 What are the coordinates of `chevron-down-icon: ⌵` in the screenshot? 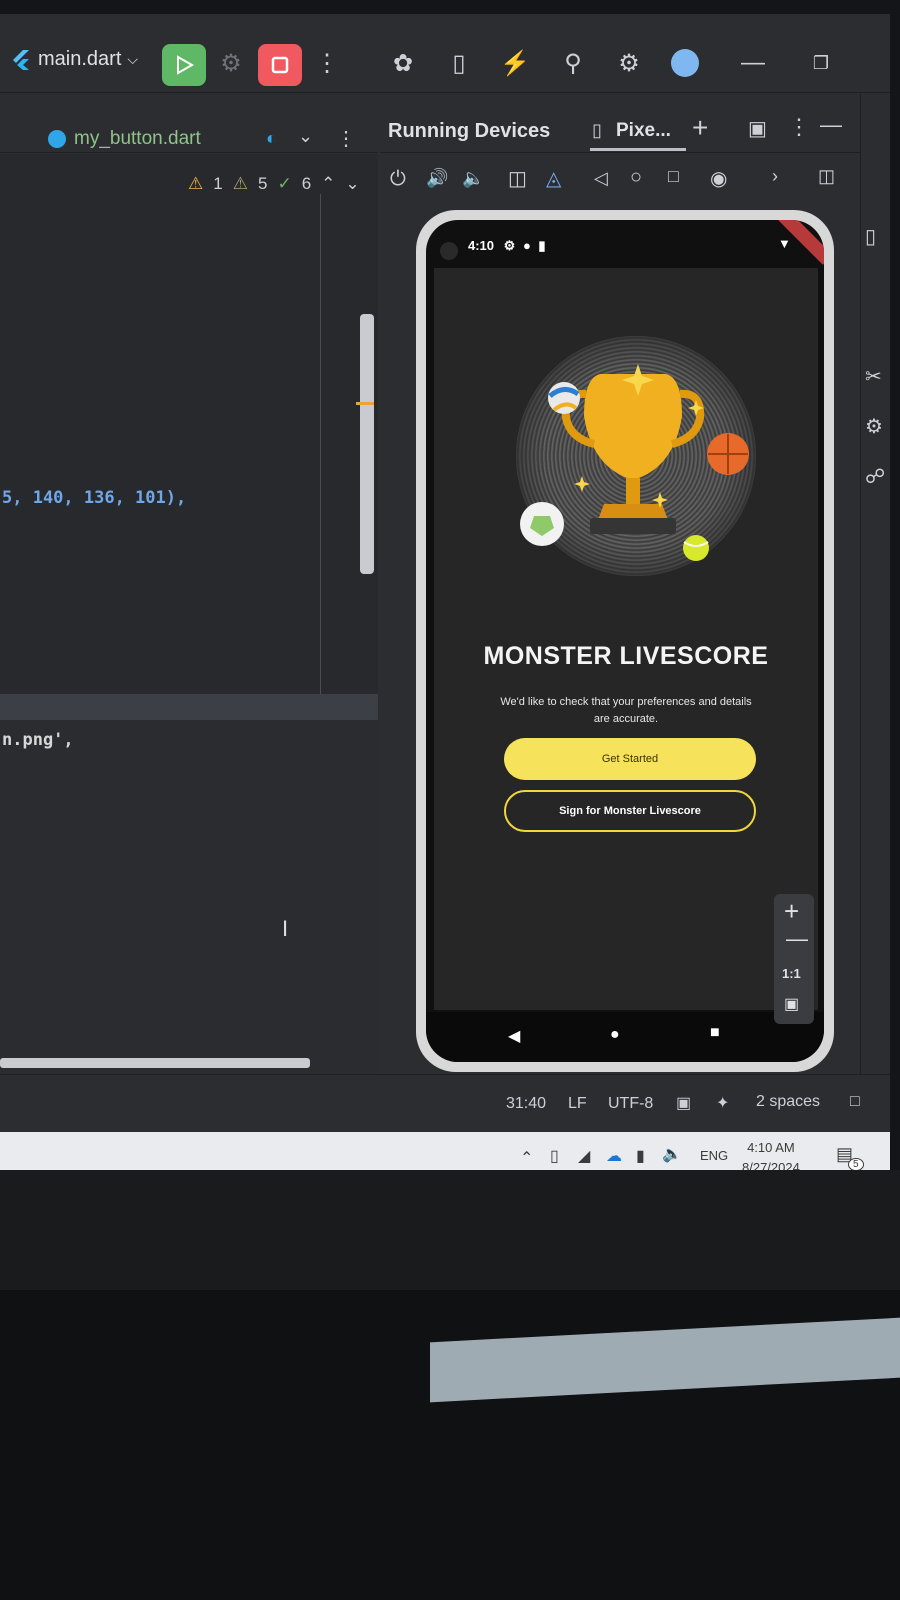 It's located at (132, 59).